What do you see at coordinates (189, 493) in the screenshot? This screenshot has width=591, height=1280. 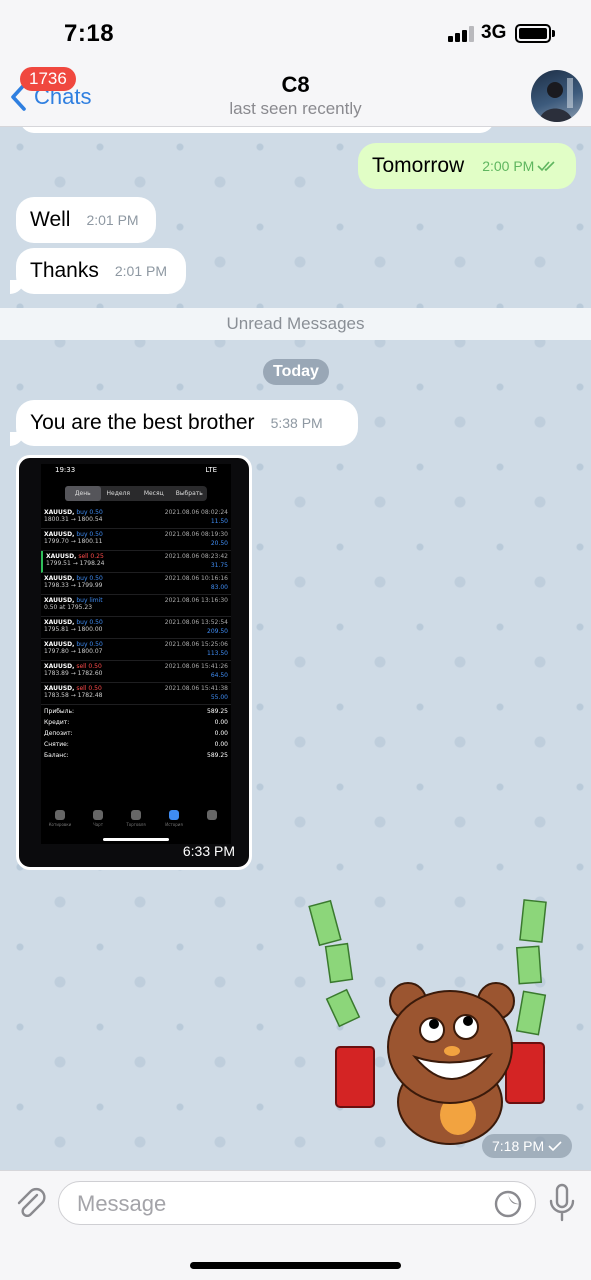 I see `period-tab: Выбрать` at bounding box center [189, 493].